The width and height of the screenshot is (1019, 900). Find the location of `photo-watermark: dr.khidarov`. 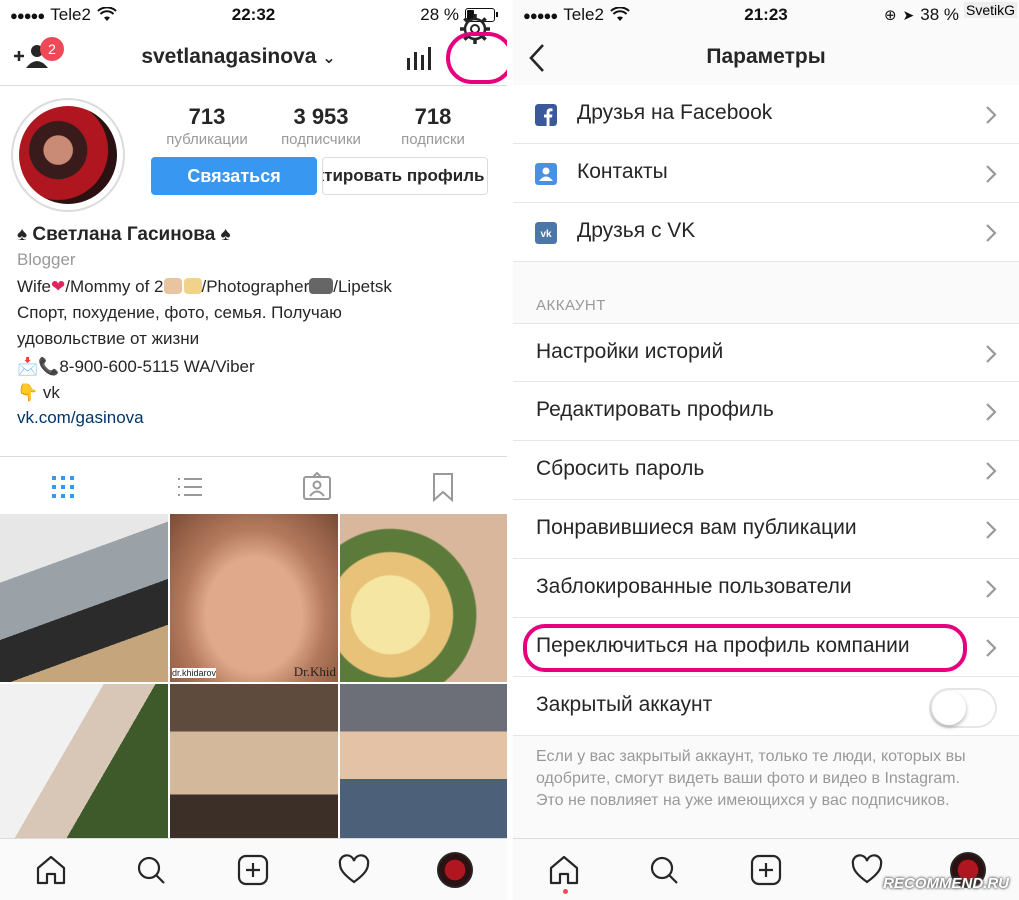

photo-watermark: dr.khidarov is located at coordinates (194, 673).